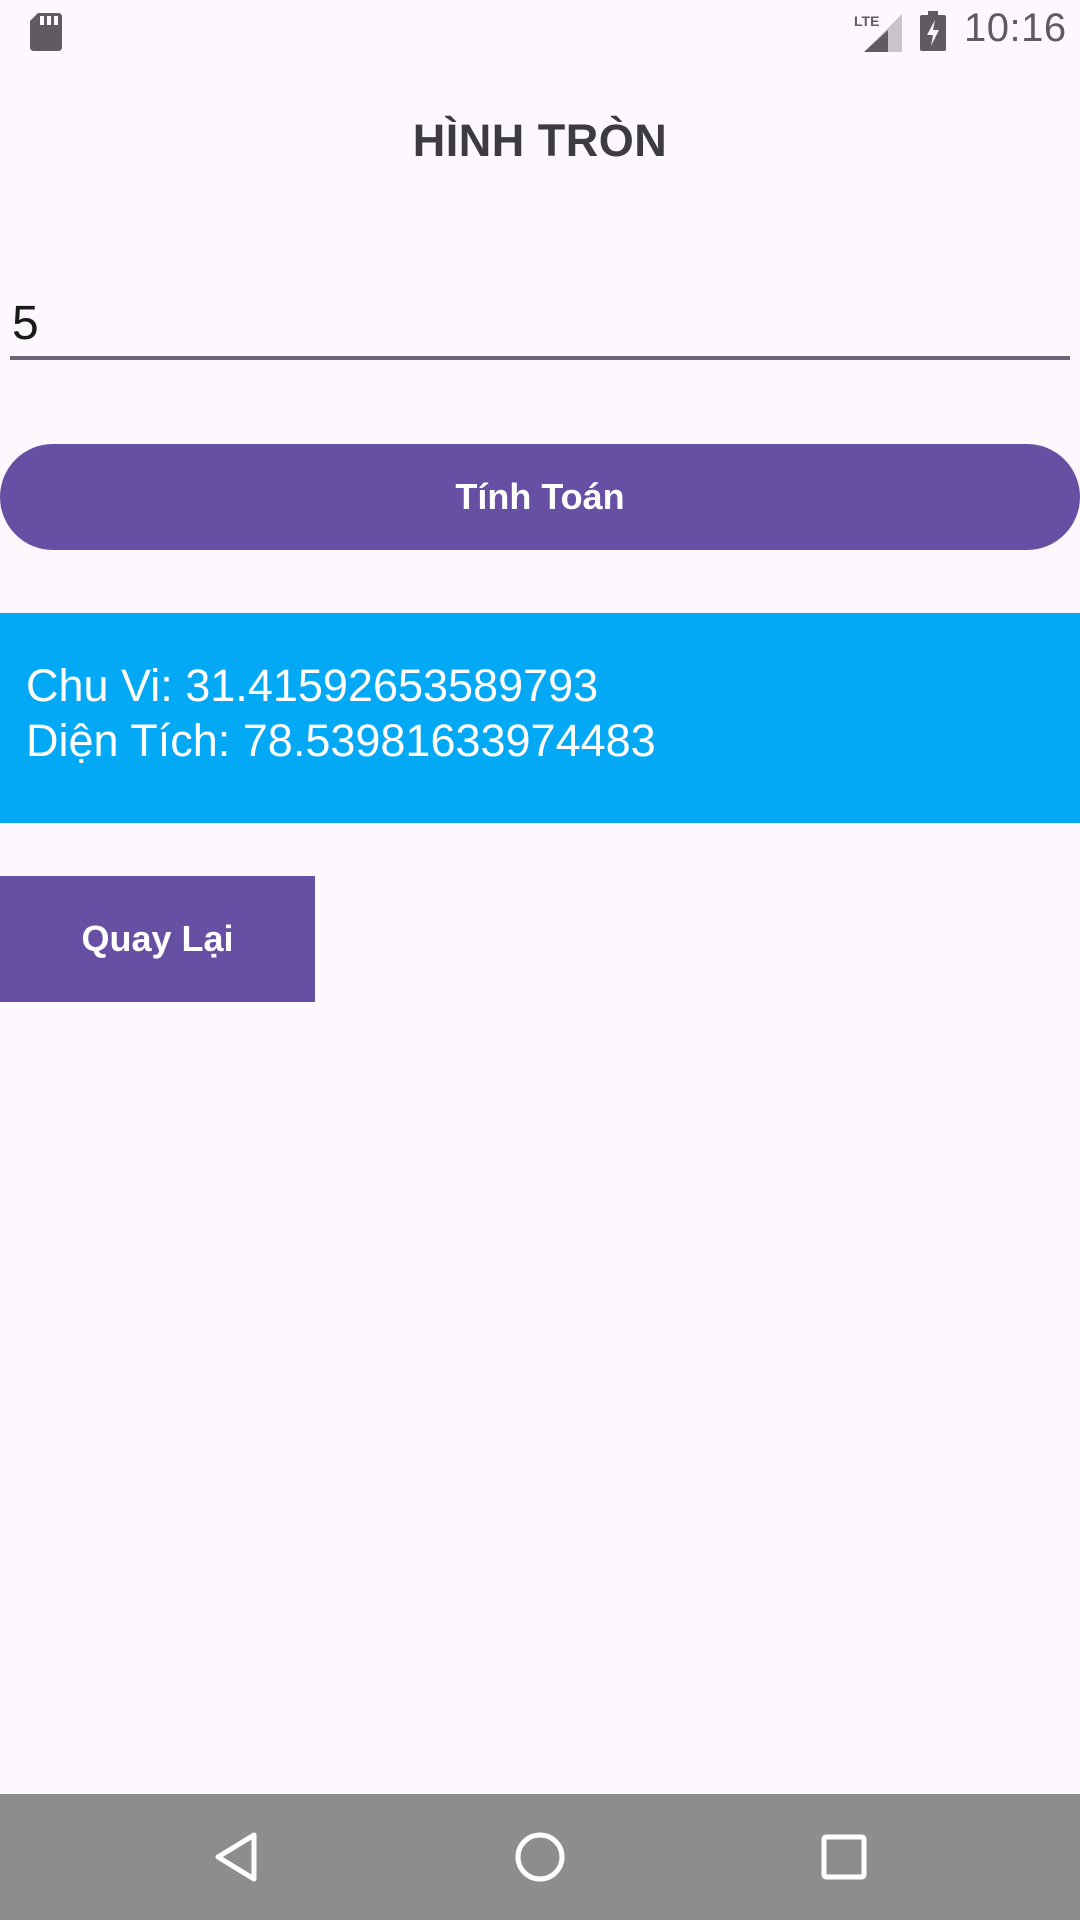 This screenshot has height=1920, width=1080. Describe the element at coordinates (878, 32) in the screenshot. I see `lte-signal-icon: LTE` at that location.